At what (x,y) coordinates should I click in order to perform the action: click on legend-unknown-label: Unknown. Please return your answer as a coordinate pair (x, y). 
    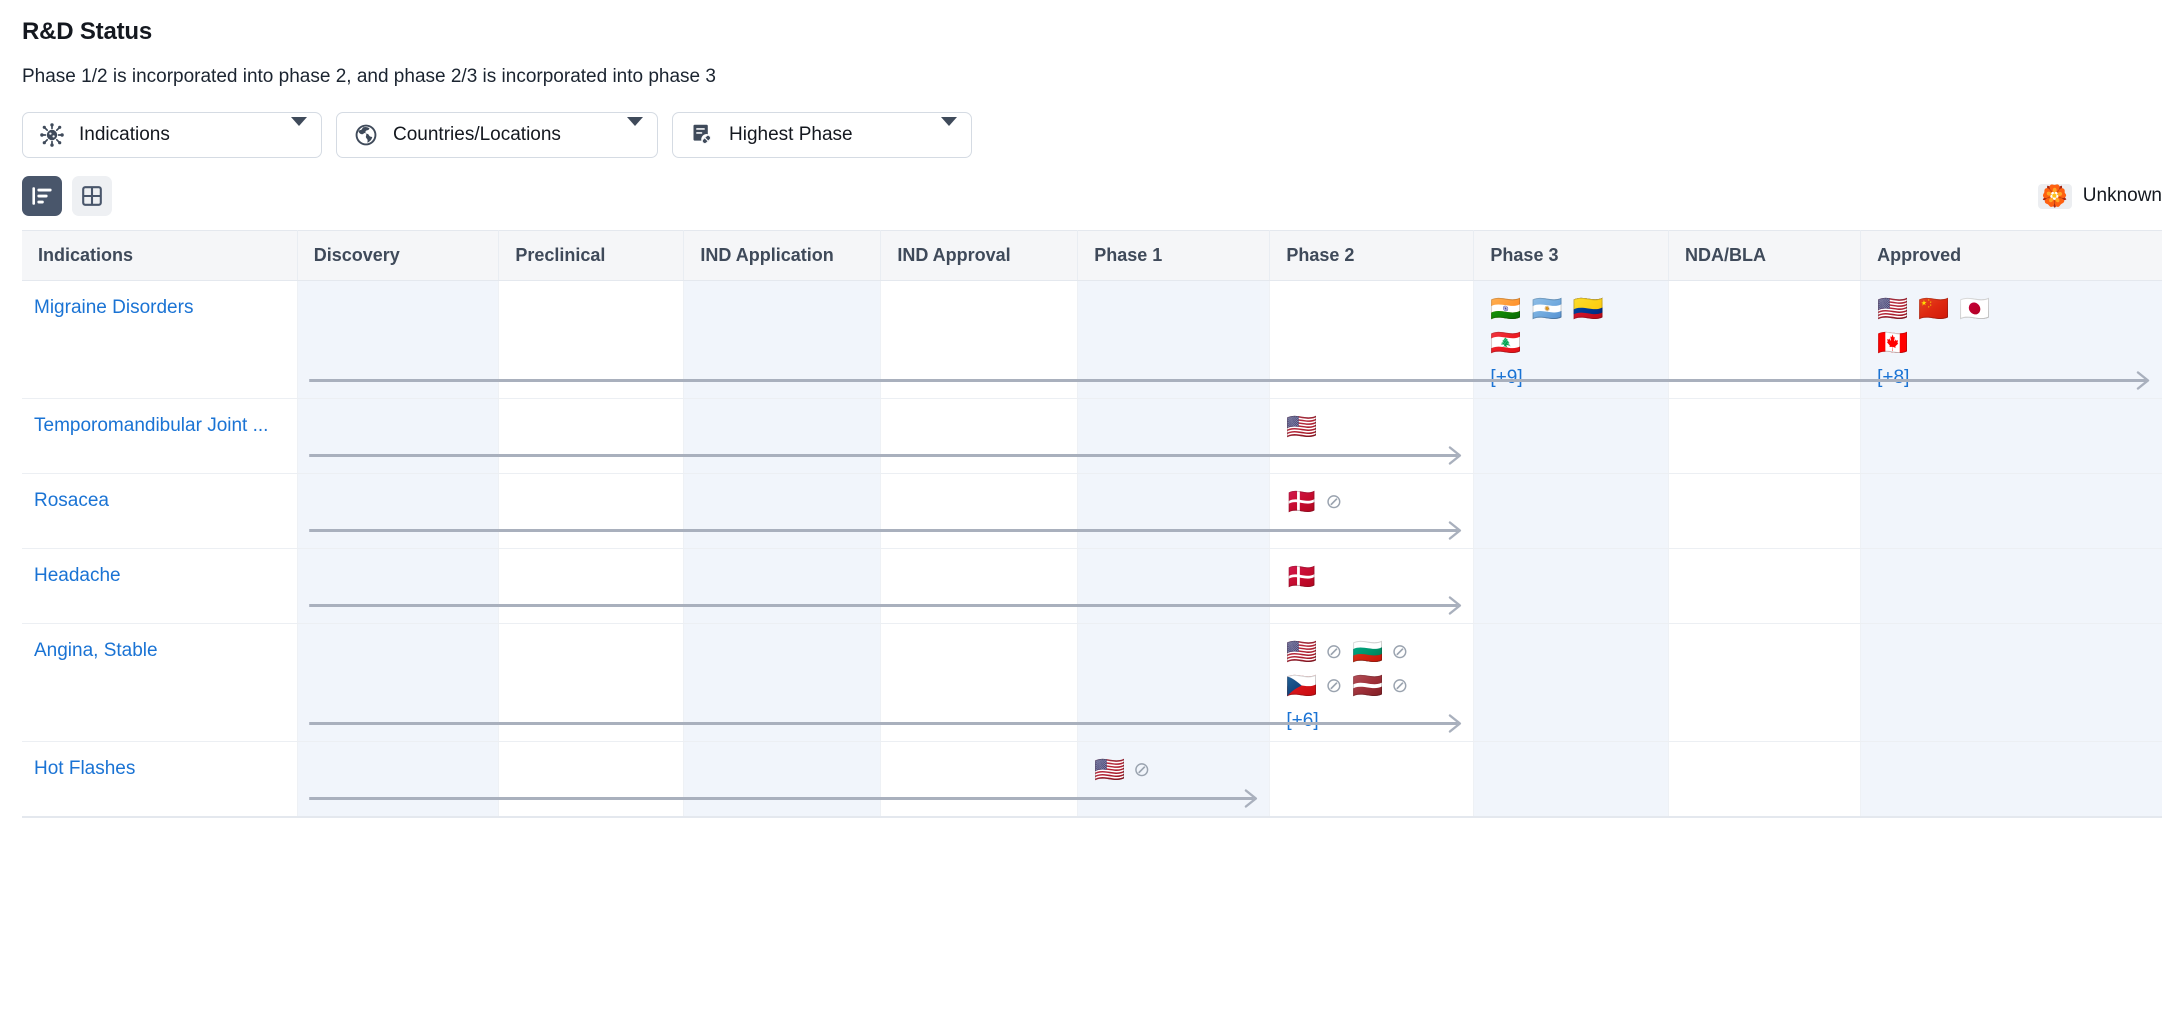
    Looking at the image, I should click on (2122, 195).